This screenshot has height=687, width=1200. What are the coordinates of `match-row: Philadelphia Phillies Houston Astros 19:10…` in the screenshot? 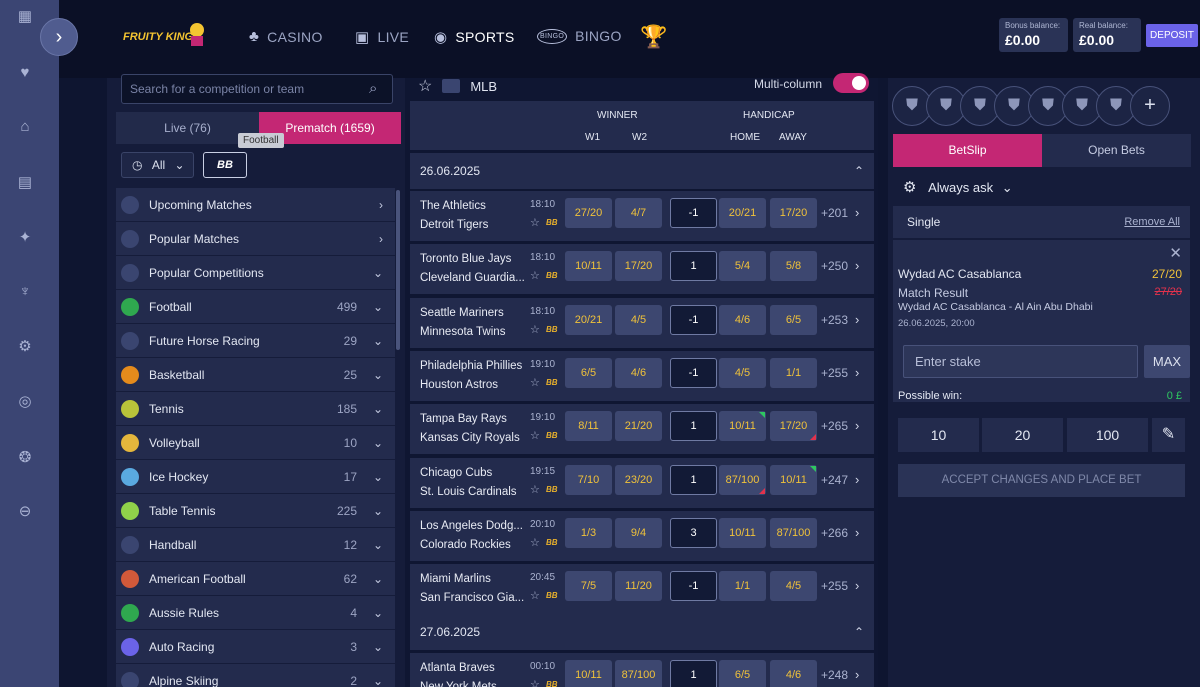 It's located at (642, 375).